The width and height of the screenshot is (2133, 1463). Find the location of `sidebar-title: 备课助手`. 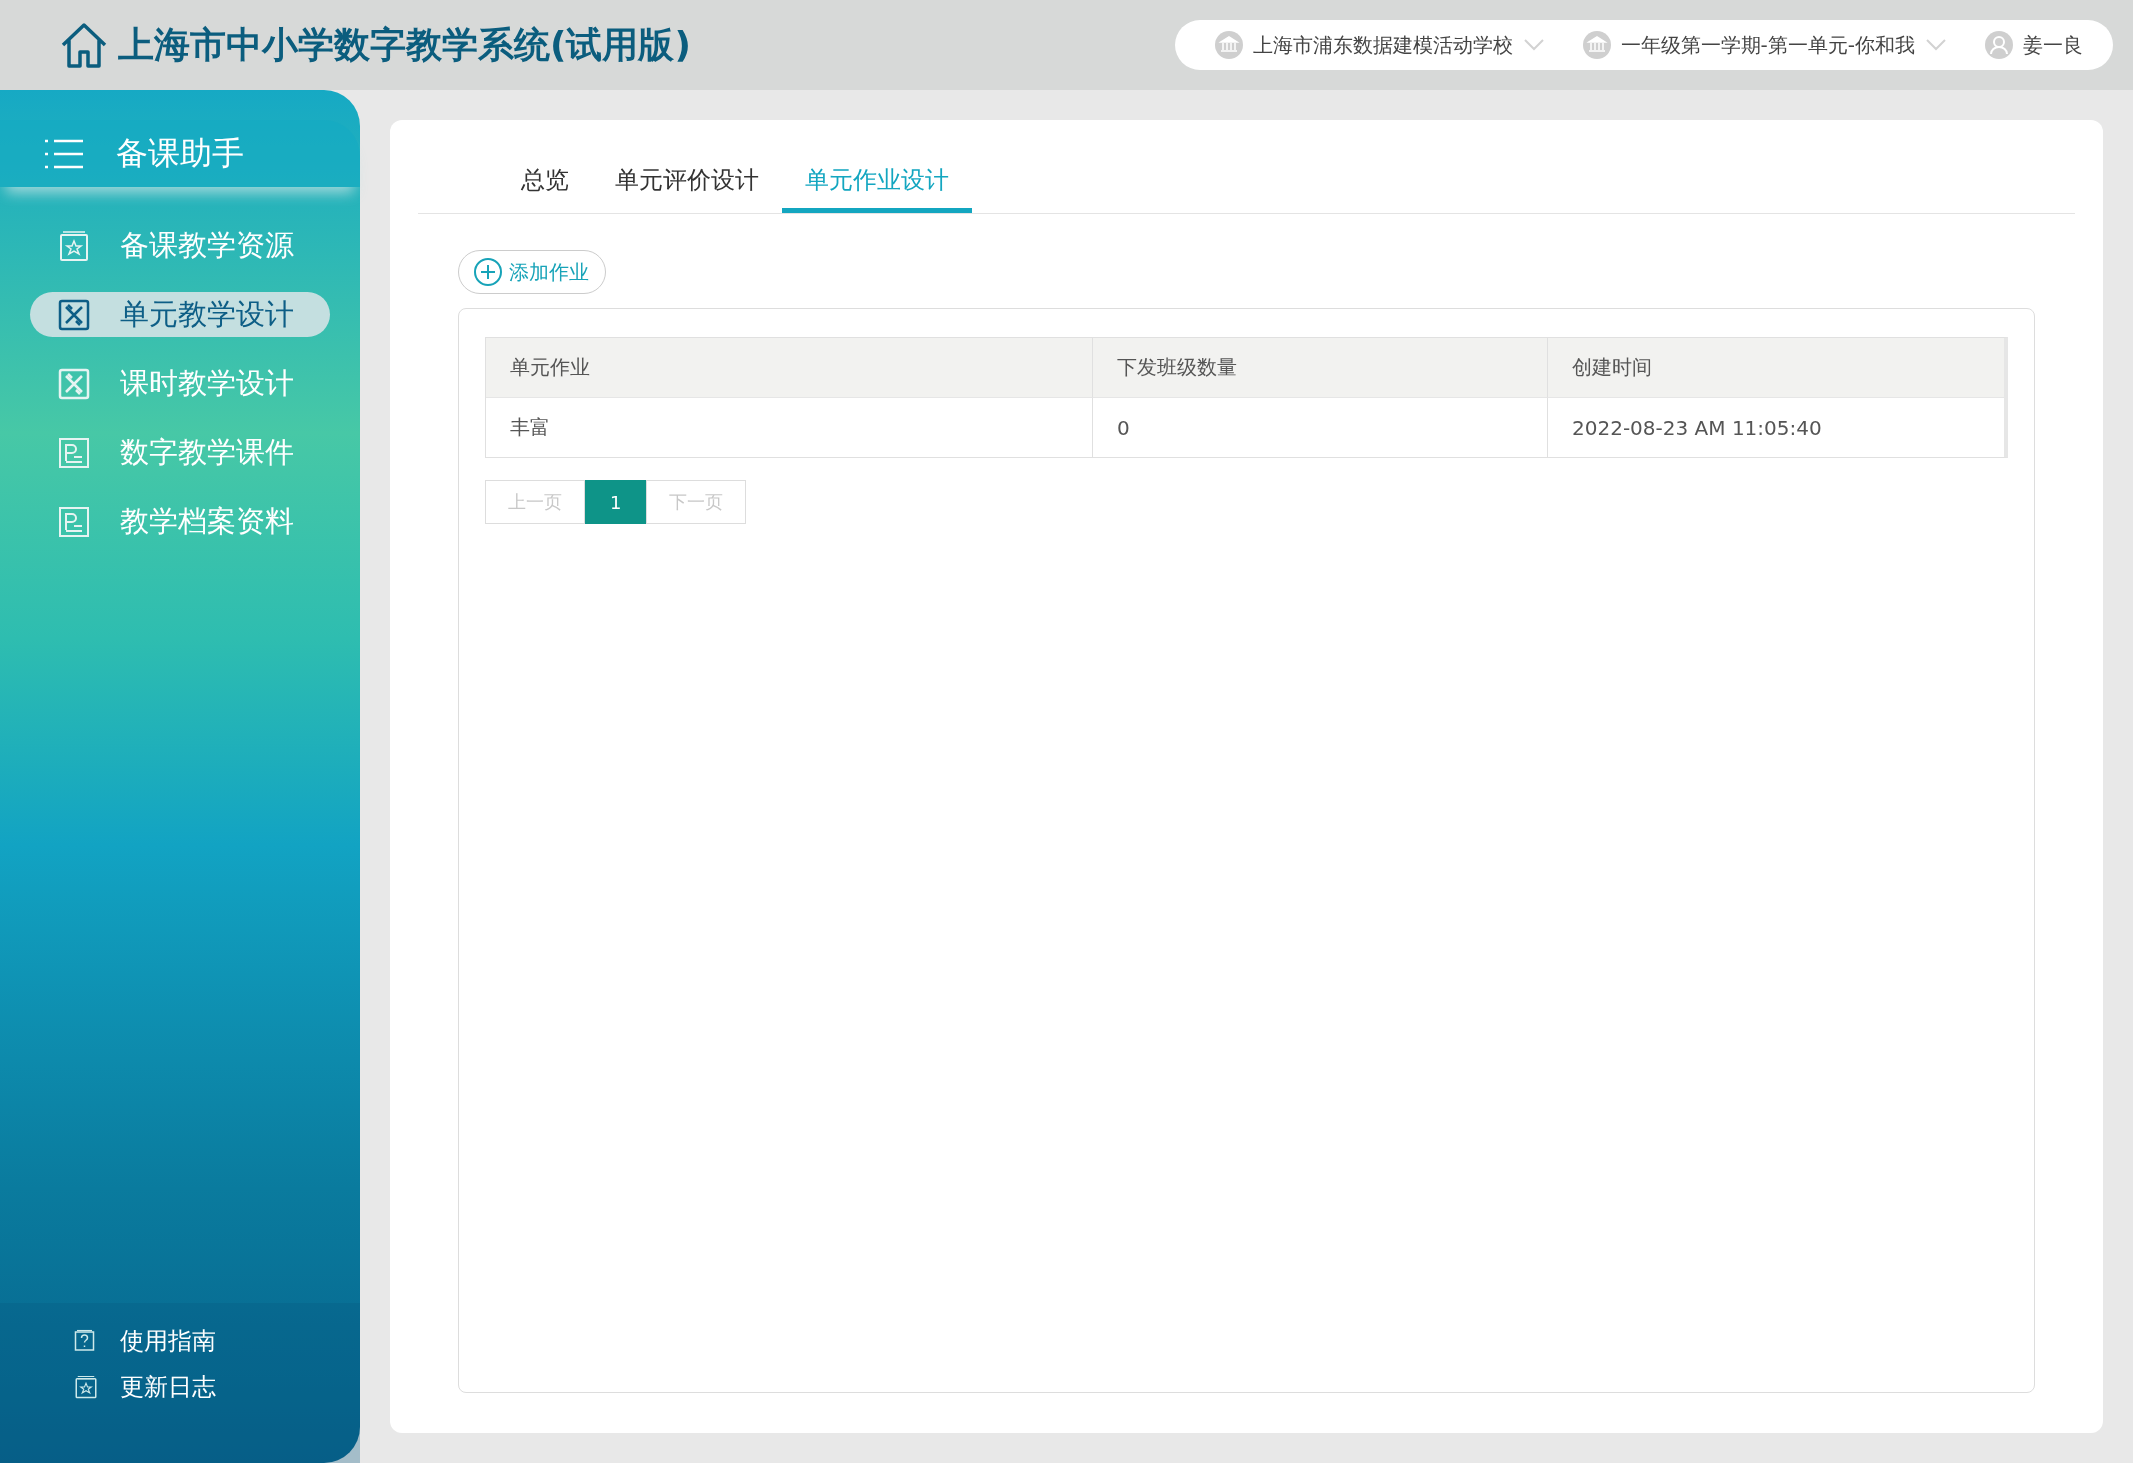

sidebar-title: 备课助手 is located at coordinates (180, 153).